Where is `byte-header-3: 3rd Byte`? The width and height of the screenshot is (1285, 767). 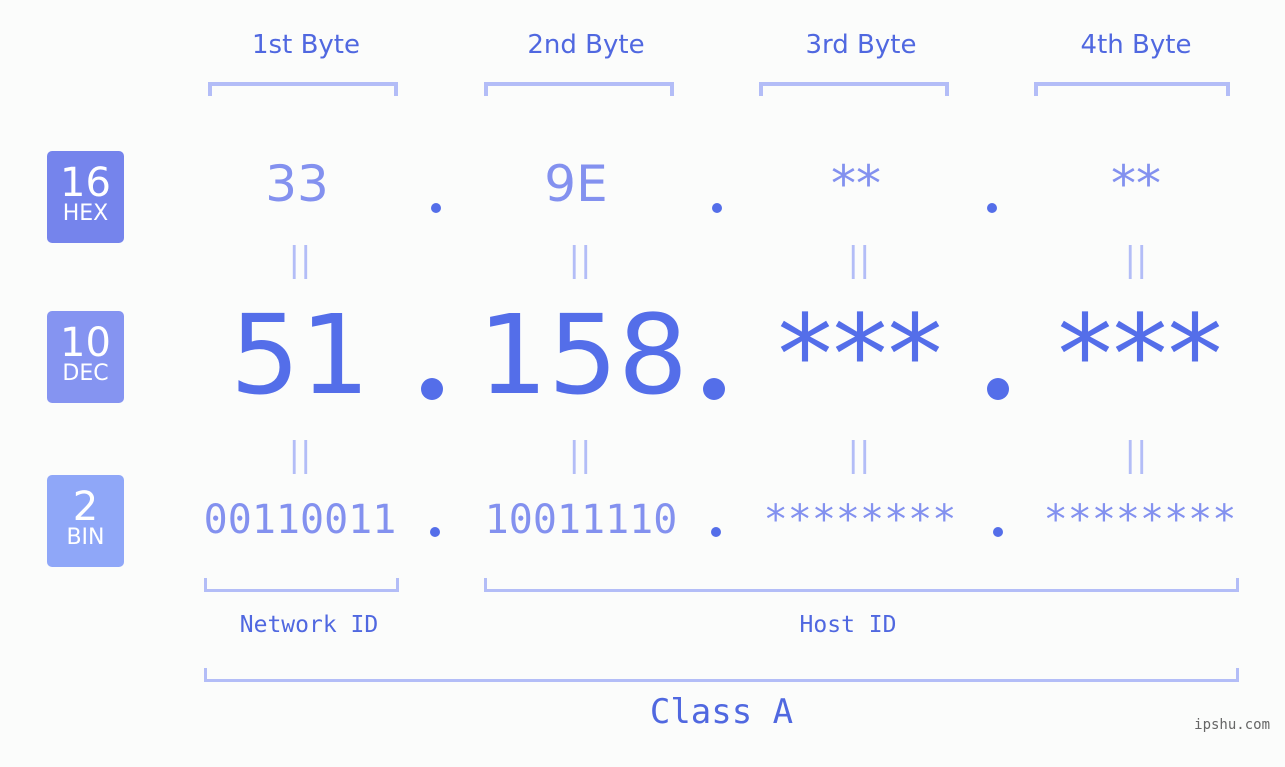 byte-header-3: 3rd Byte is located at coordinates (861, 45).